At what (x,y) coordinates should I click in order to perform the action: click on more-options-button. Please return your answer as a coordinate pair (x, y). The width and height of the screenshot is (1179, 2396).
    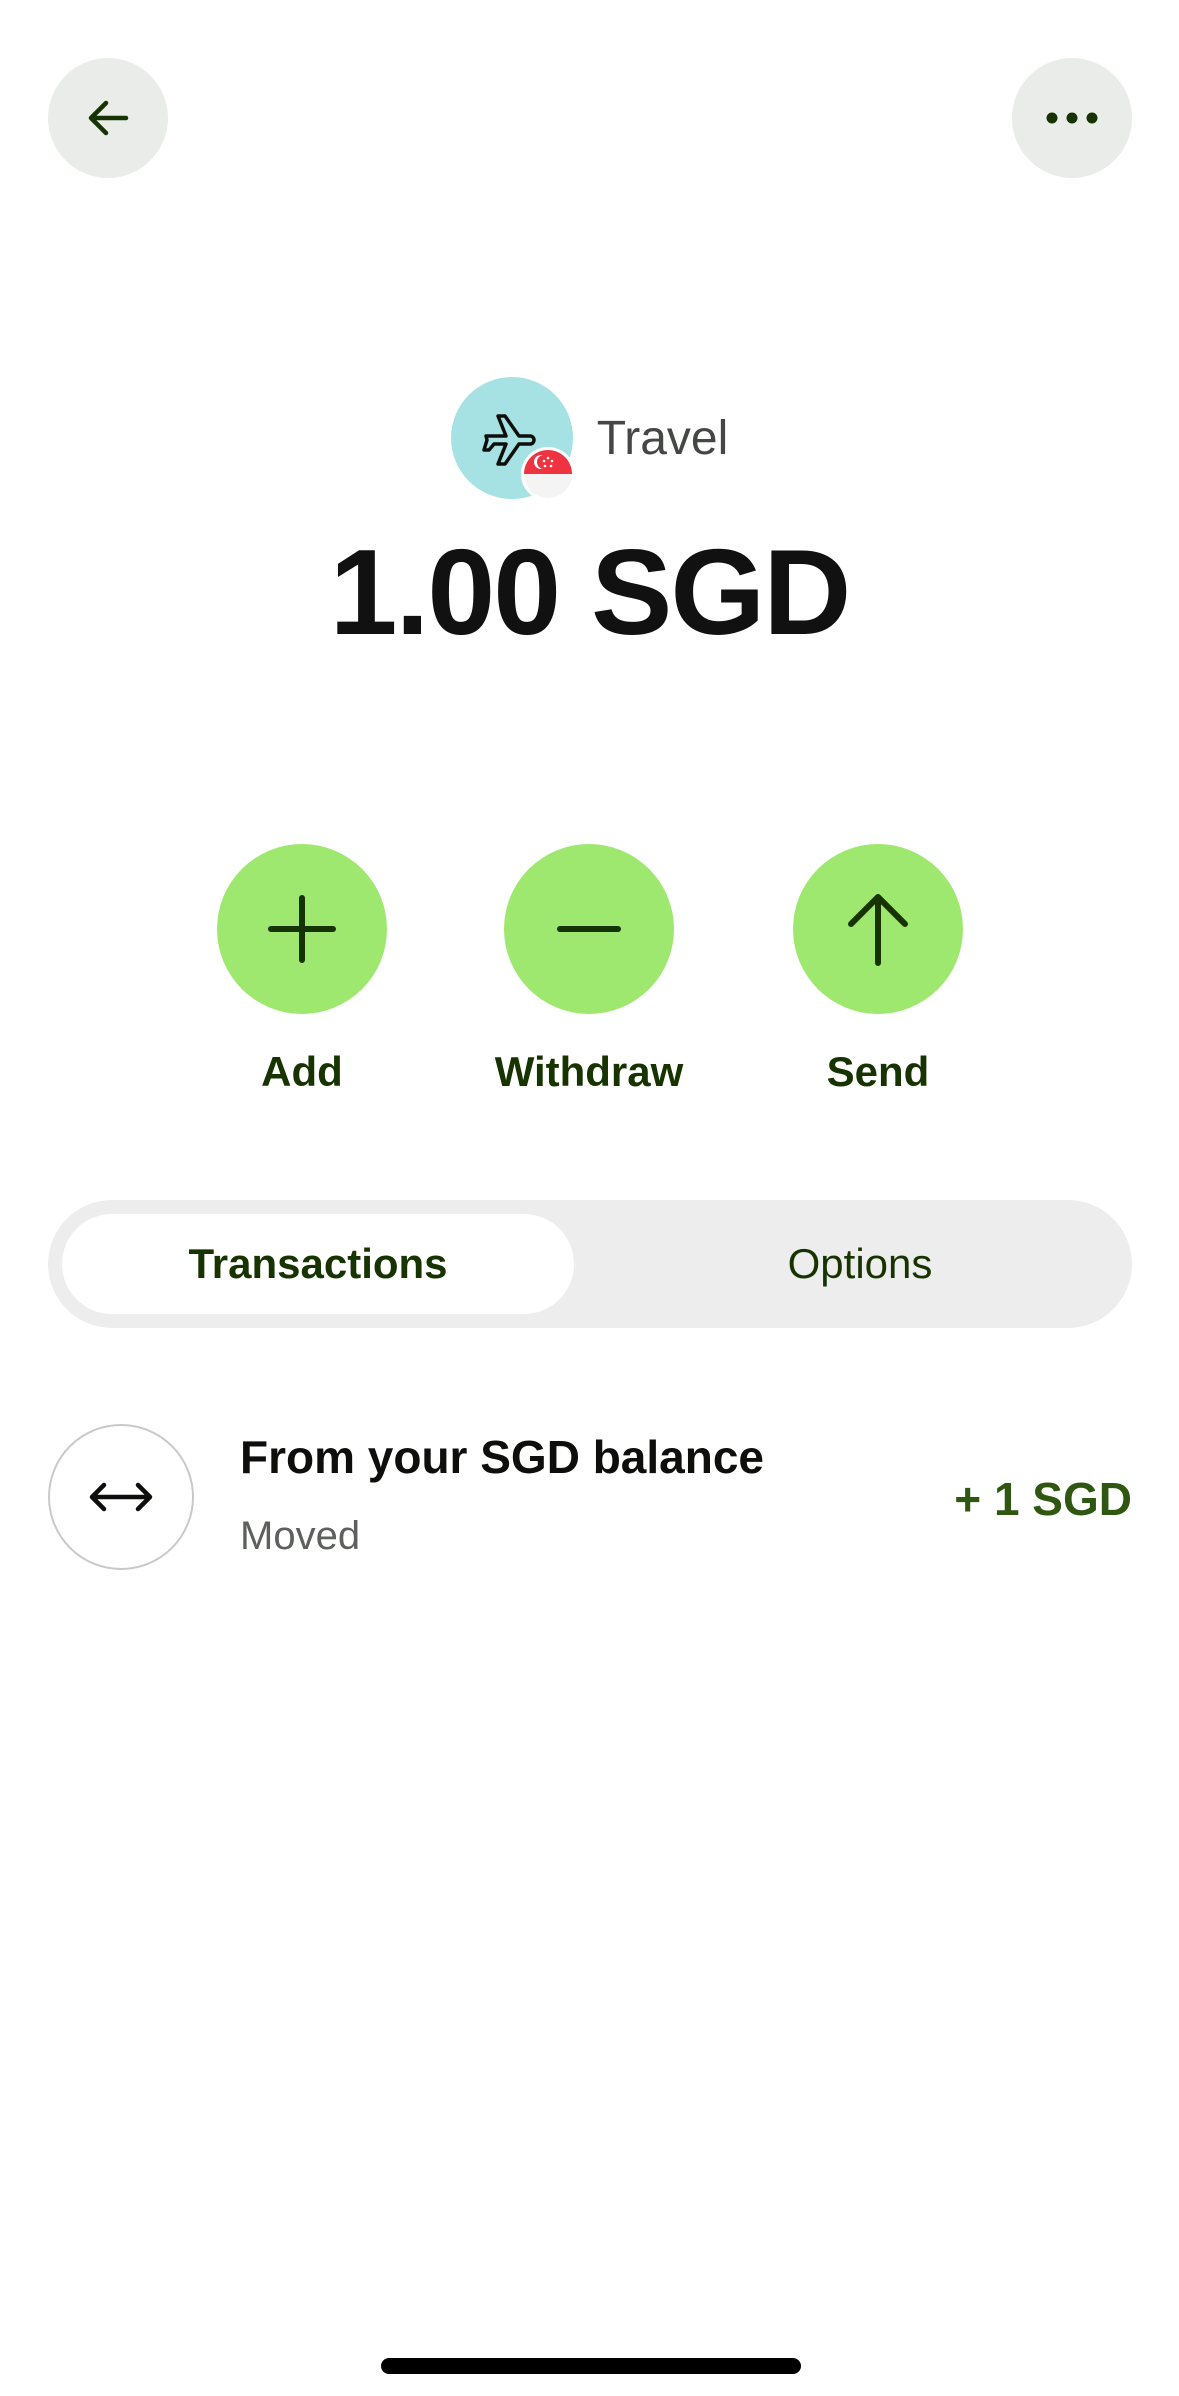
    Looking at the image, I should click on (1072, 118).